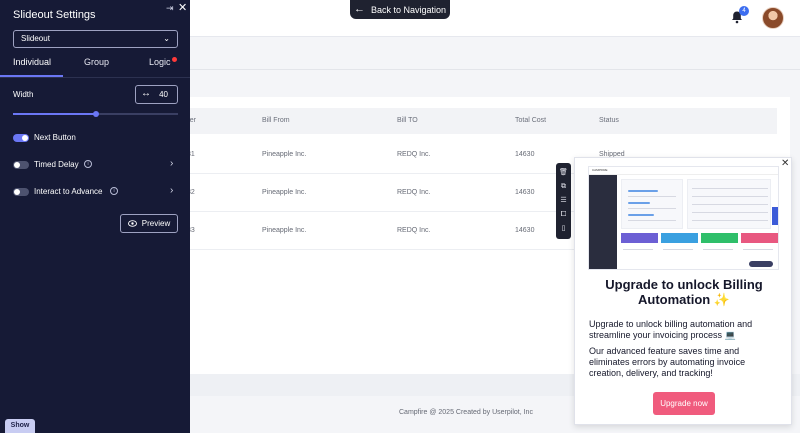 Image resolution: width=800 pixels, height=433 pixels. Describe the element at coordinates (495, 67) in the screenshot. I see `page-header-band` at that location.